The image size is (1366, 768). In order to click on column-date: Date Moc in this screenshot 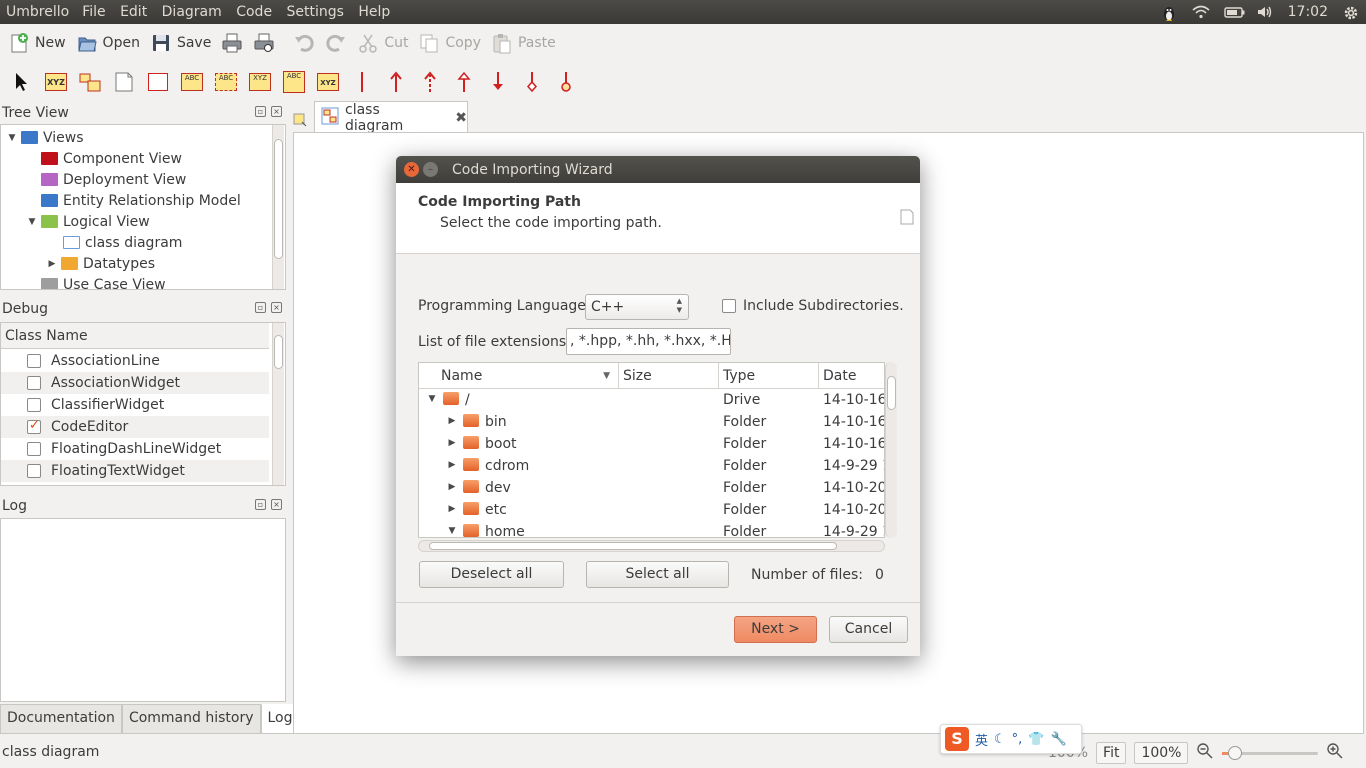, I will do `click(851, 376)`.